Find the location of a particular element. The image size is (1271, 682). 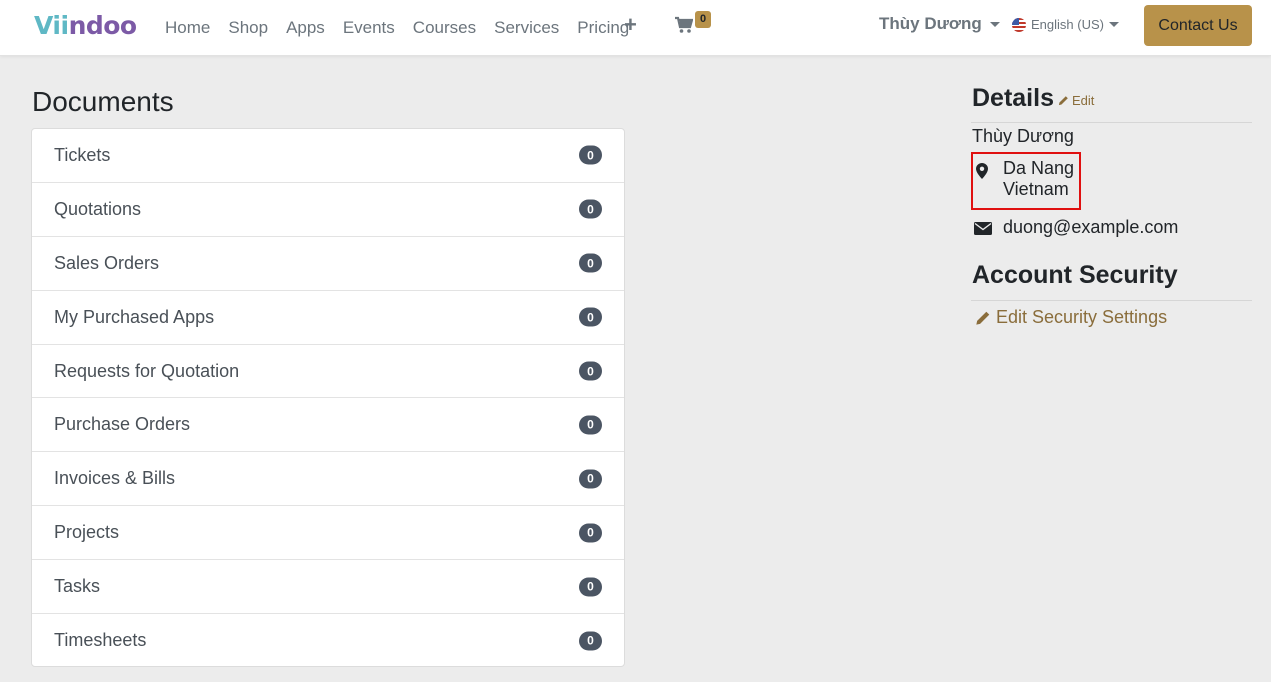

cart-count-badge: 0 is located at coordinates (703, 19).